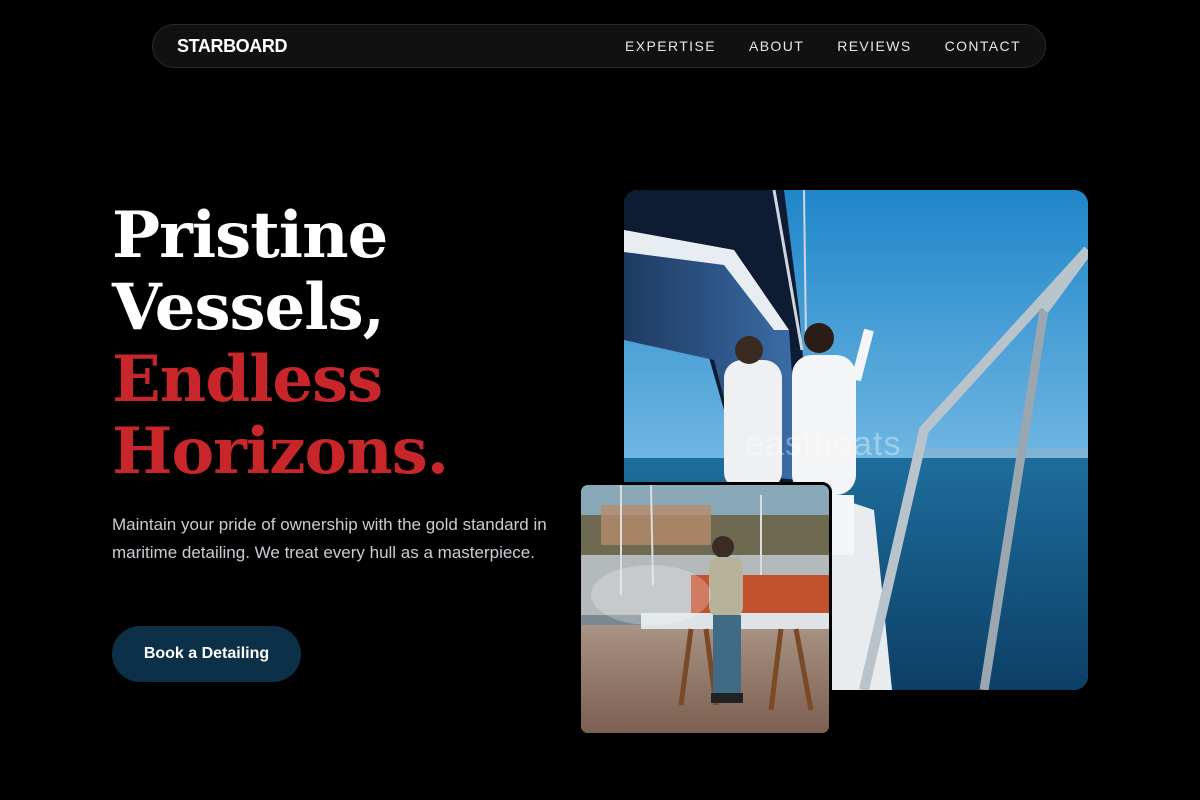 The image size is (1200, 800). Describe the element at coordinates (670, 46) in the screenshot. I see `nav-link-expertise: EXPERTISE` at that location.